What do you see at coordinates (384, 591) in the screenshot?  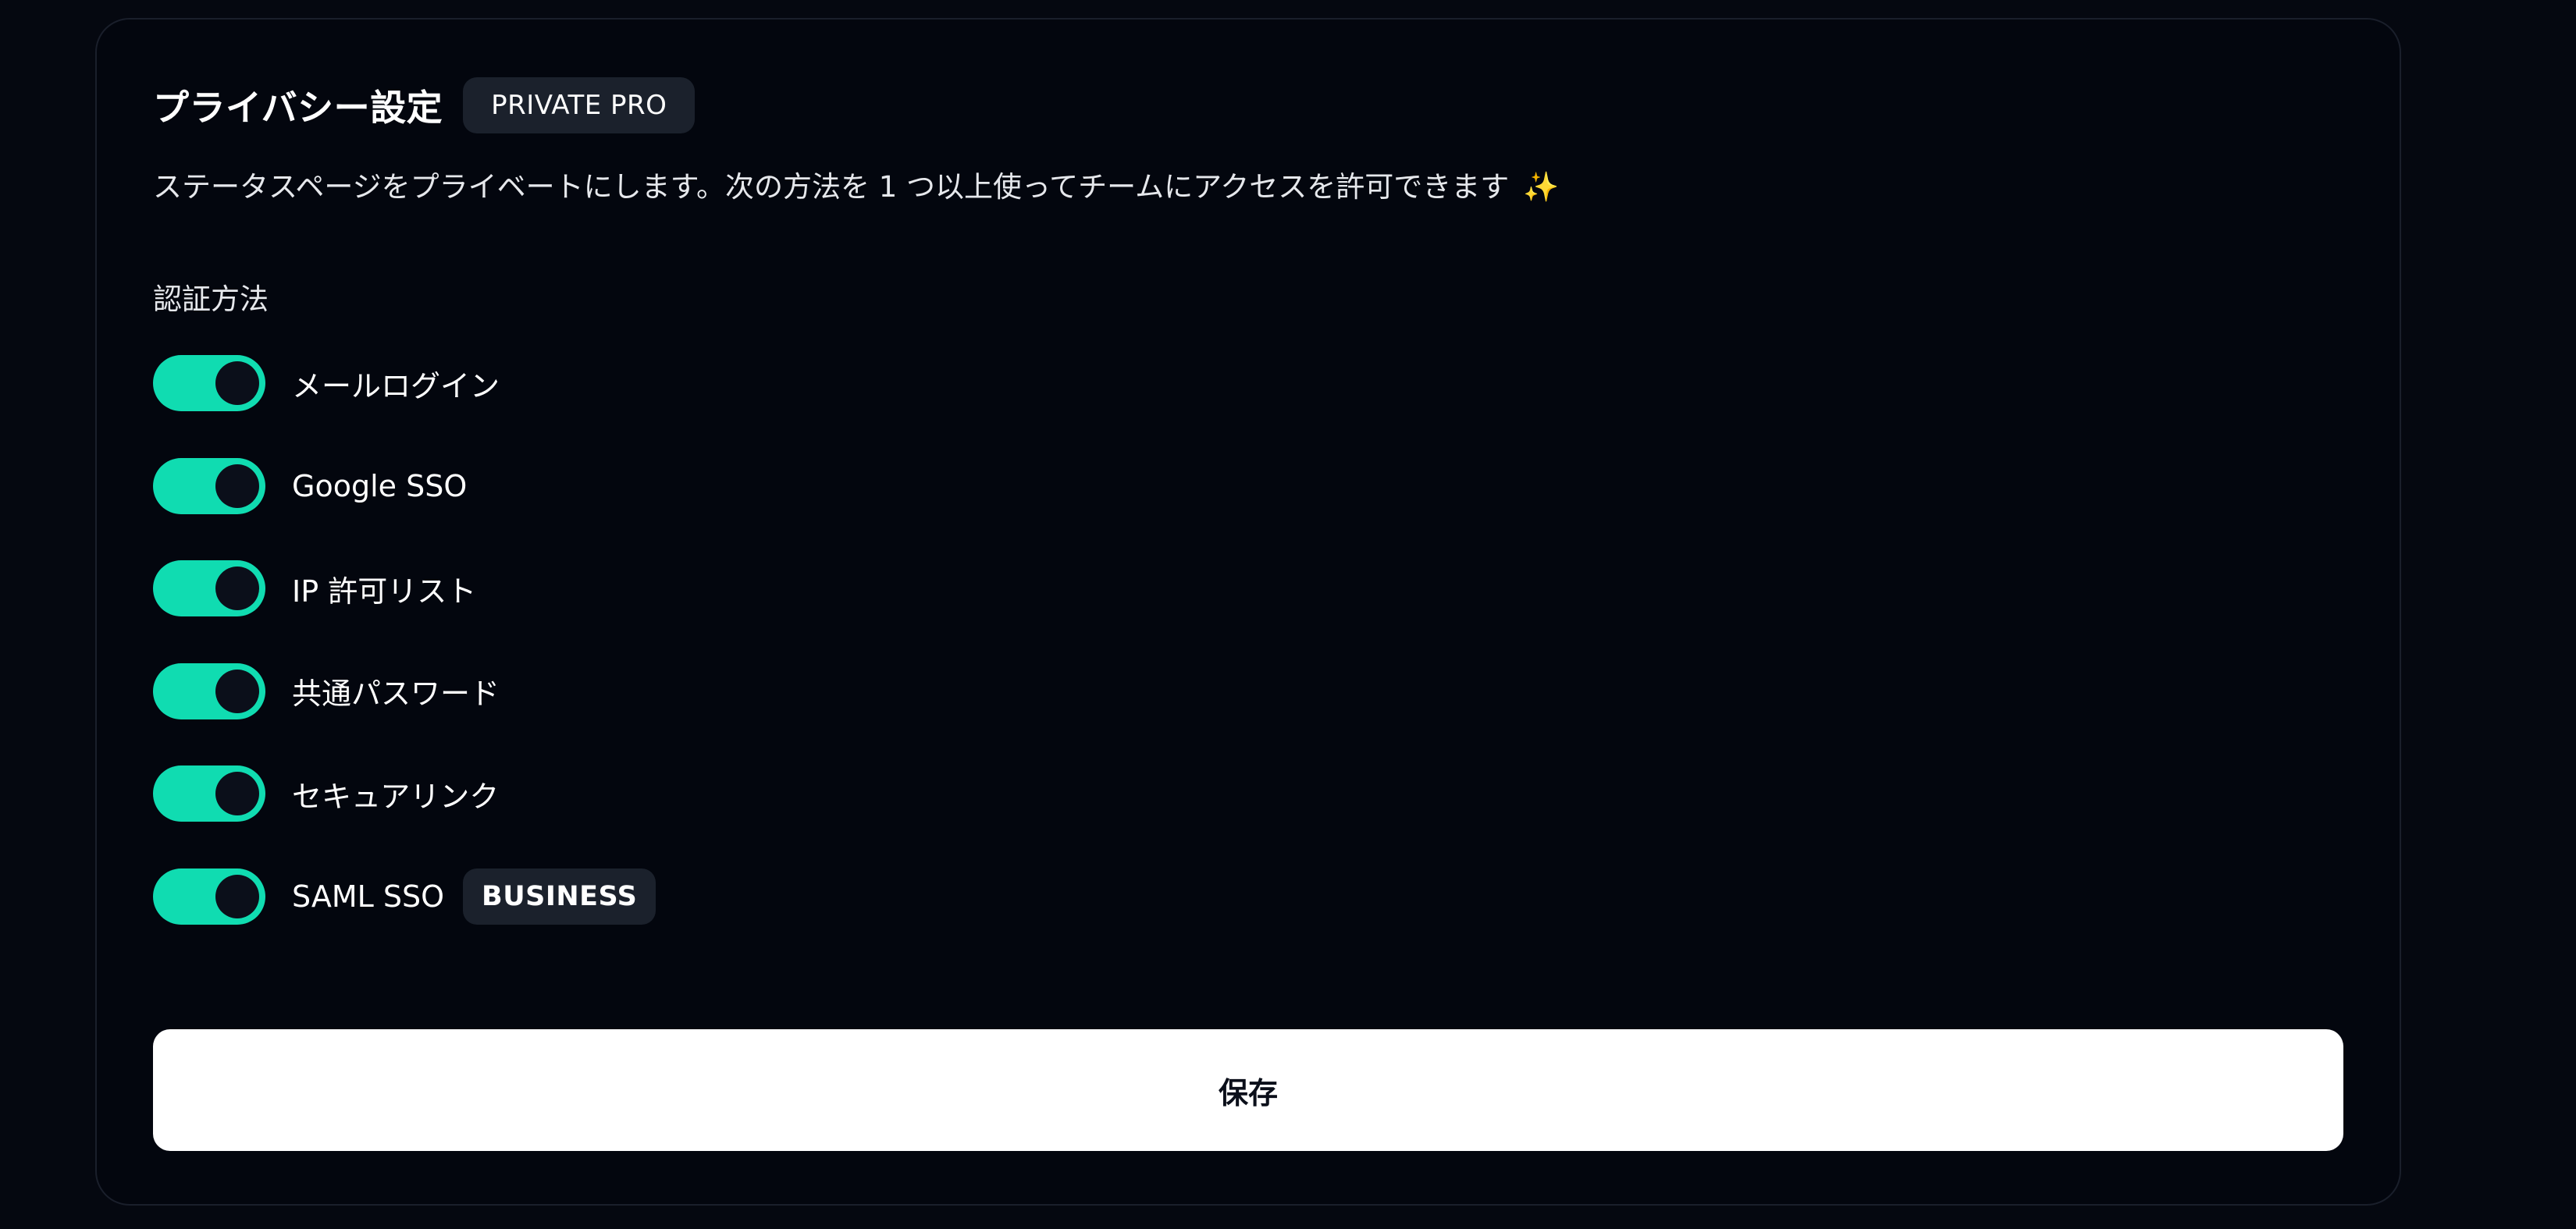 I see `ip-allowlist-label: IP 許可リスト` at bounding box center [384, 591].